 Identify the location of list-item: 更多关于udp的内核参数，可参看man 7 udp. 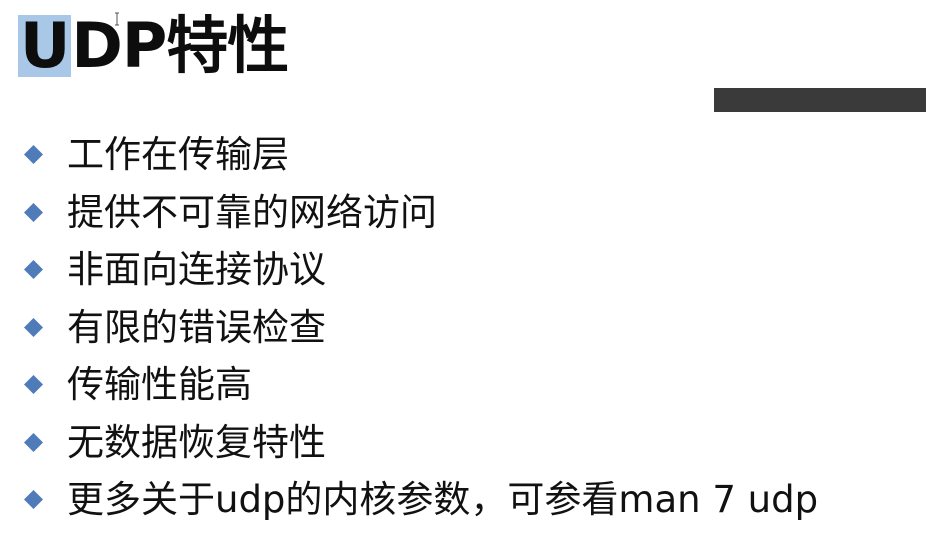
(421, 500).